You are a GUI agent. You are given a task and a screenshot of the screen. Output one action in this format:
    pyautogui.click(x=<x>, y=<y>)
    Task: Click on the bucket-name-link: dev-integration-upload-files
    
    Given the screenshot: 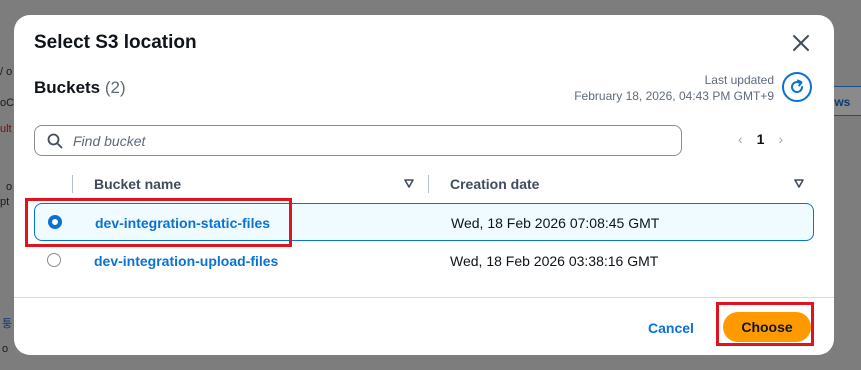 What is the action you would take?
    pyautogui.click(x=186, y=261)
    